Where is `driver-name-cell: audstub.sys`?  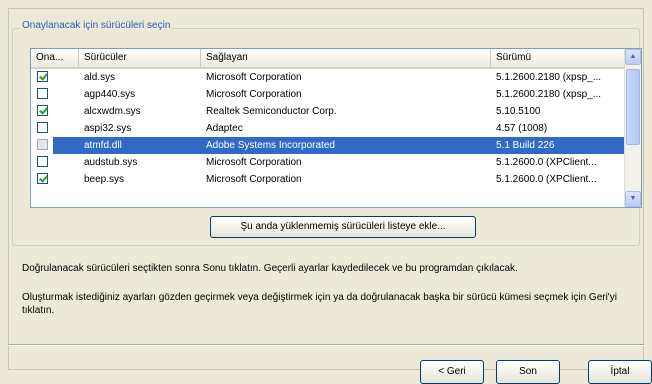 driver-name-cell: audstub.sys is located at coordinates (111, 162).